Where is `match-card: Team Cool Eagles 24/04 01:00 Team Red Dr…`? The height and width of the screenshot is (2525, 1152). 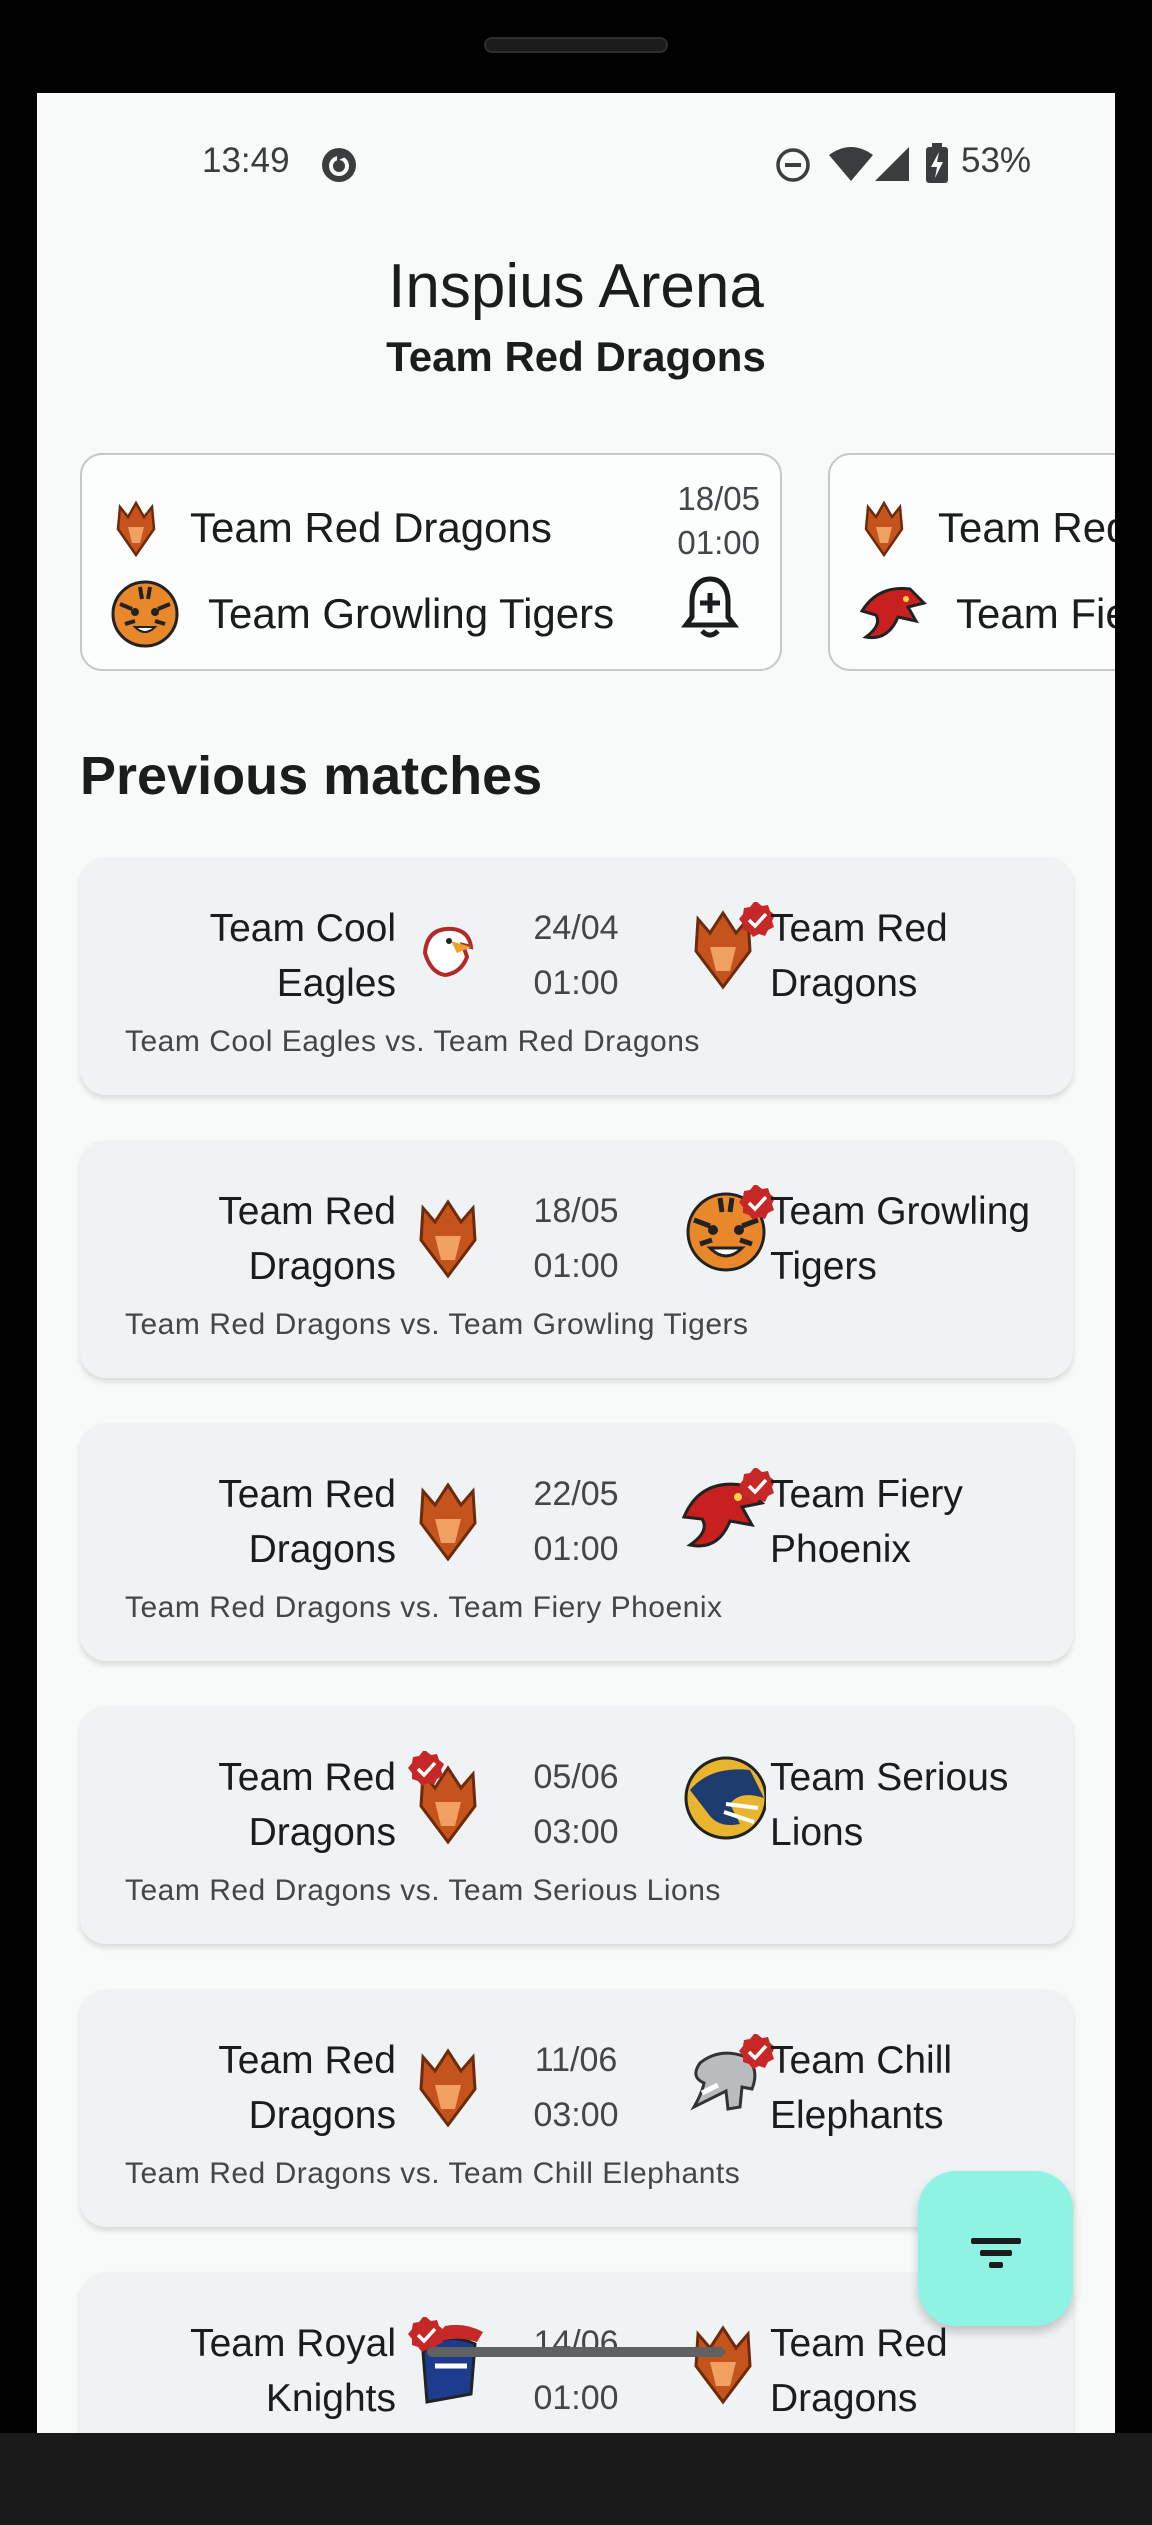
match-card: Team Cool Eagles 24/04 01:00 Team Red Dr… is located at coordinates (576, 976).